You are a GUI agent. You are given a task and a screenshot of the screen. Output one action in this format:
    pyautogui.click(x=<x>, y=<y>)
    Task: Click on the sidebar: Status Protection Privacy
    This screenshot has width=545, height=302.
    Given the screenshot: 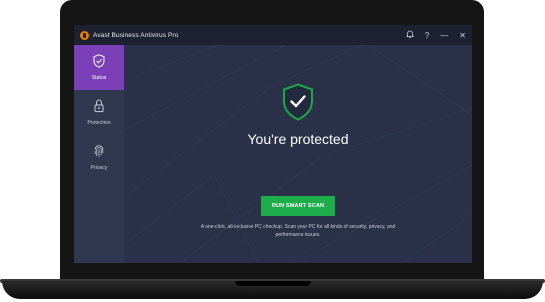 What is the action you would take?
    pyautogui.click(x=99, y=154)
    